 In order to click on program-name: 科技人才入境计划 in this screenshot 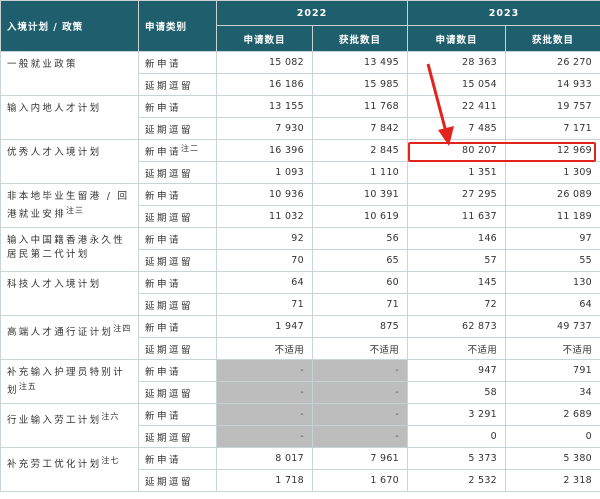, I will do `click(54, 284)`.